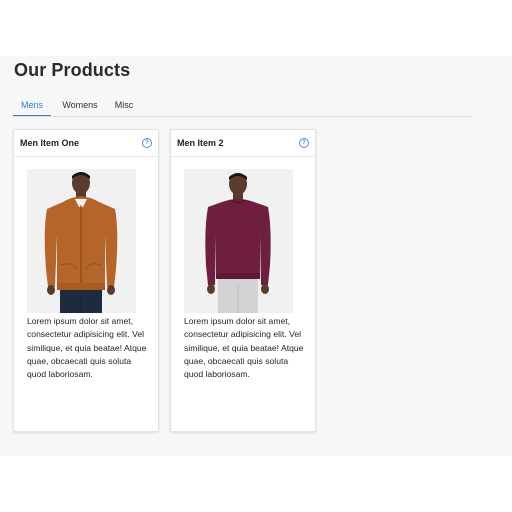 The image size is (512, 512). Describe the element at coordinates (80, 105) in the screenshot. I see `tab-womens: Womens` at that location.